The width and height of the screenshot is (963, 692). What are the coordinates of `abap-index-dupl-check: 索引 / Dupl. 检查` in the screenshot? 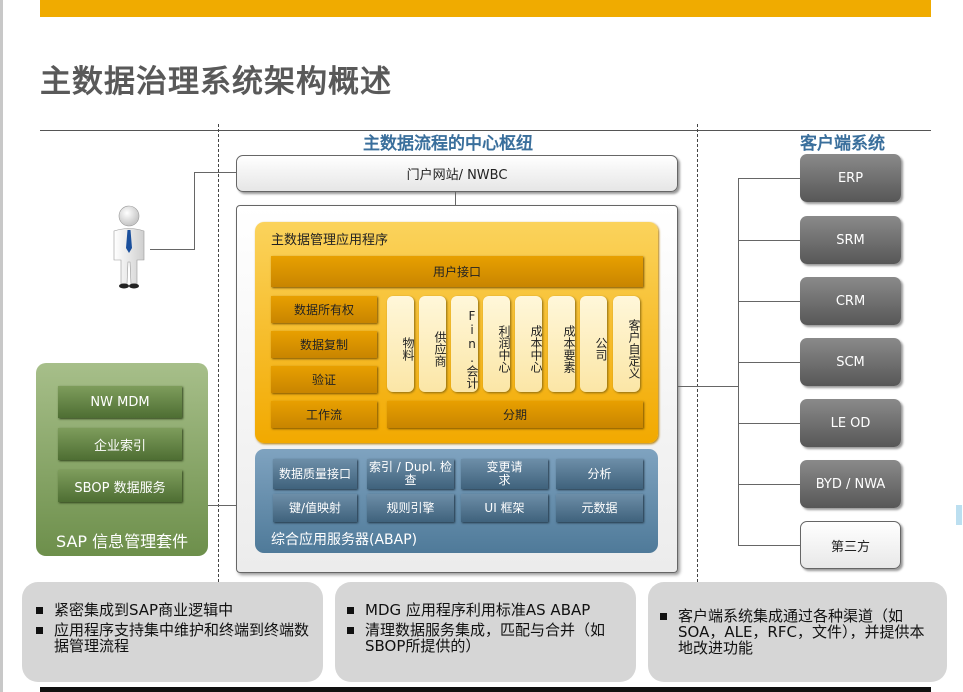 It's located at (410, 474).